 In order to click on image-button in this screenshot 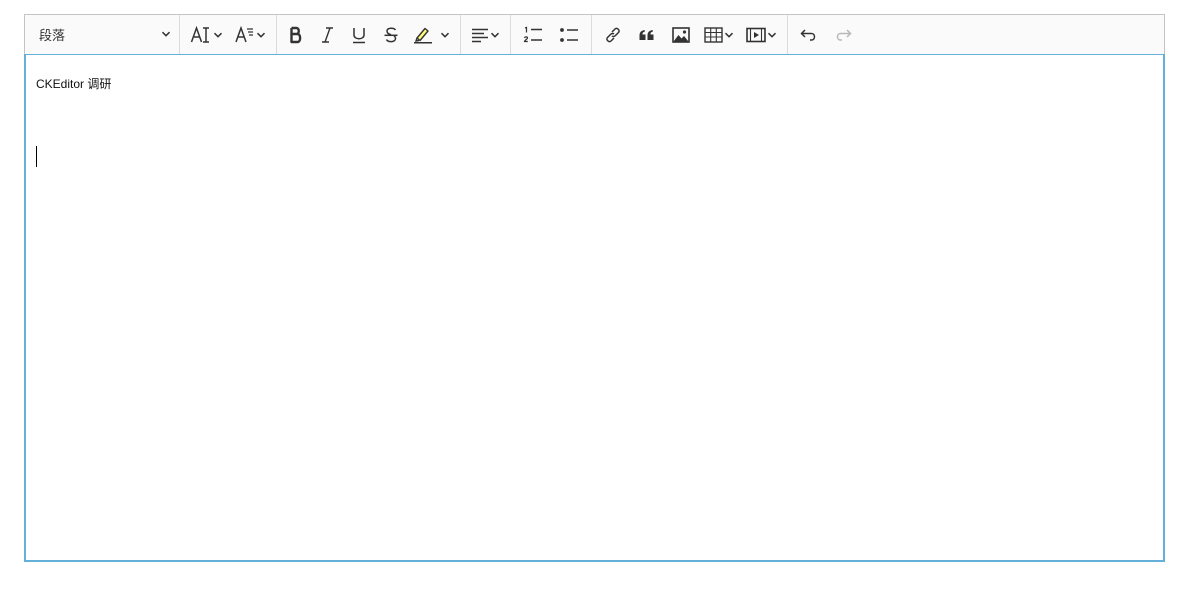, I will do `click(681, 35)`.